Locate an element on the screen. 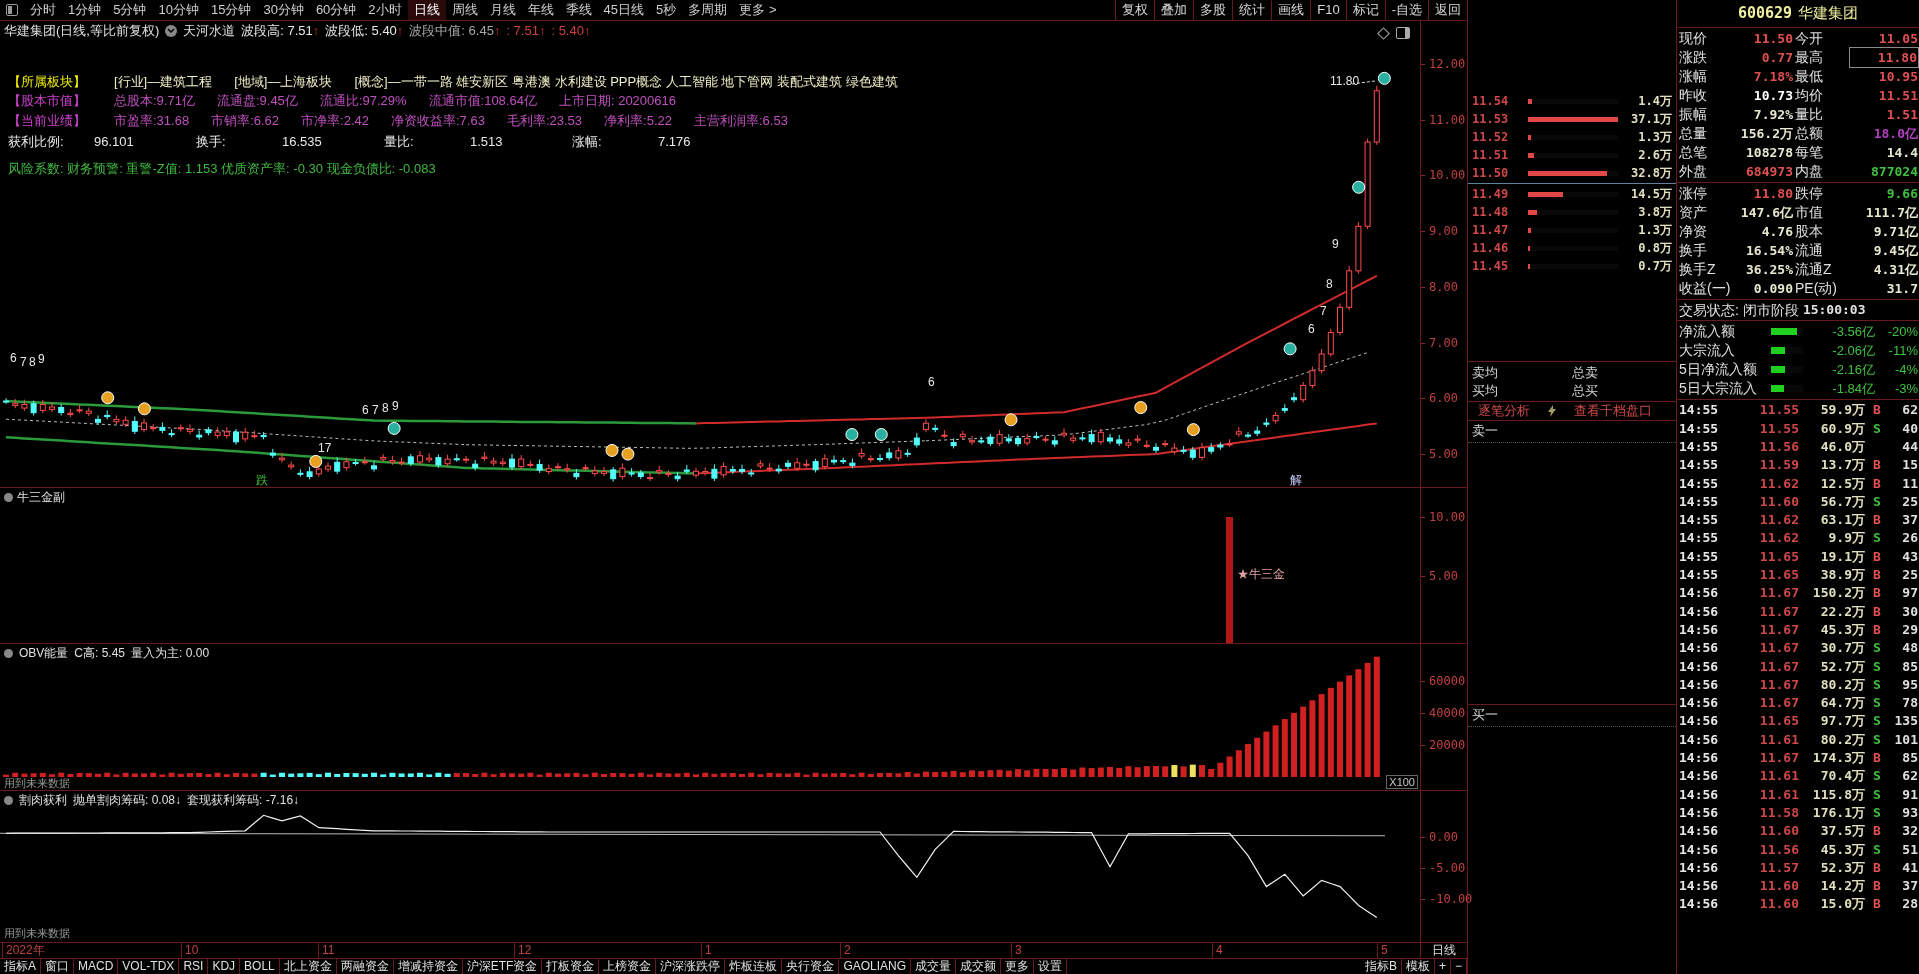 The height and width of the screenshot is (974, 1919). indicator-tab: + is located at coordinates (1442, 966).